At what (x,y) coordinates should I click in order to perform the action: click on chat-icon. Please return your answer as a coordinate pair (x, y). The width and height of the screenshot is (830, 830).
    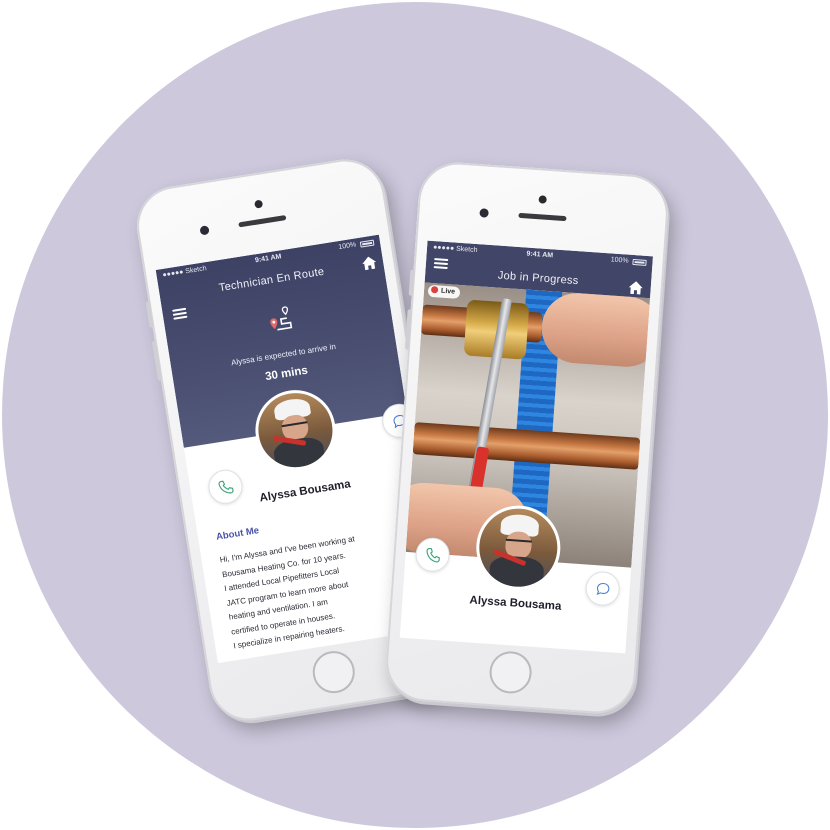
    Looking at the image, I should click on (603, 589).